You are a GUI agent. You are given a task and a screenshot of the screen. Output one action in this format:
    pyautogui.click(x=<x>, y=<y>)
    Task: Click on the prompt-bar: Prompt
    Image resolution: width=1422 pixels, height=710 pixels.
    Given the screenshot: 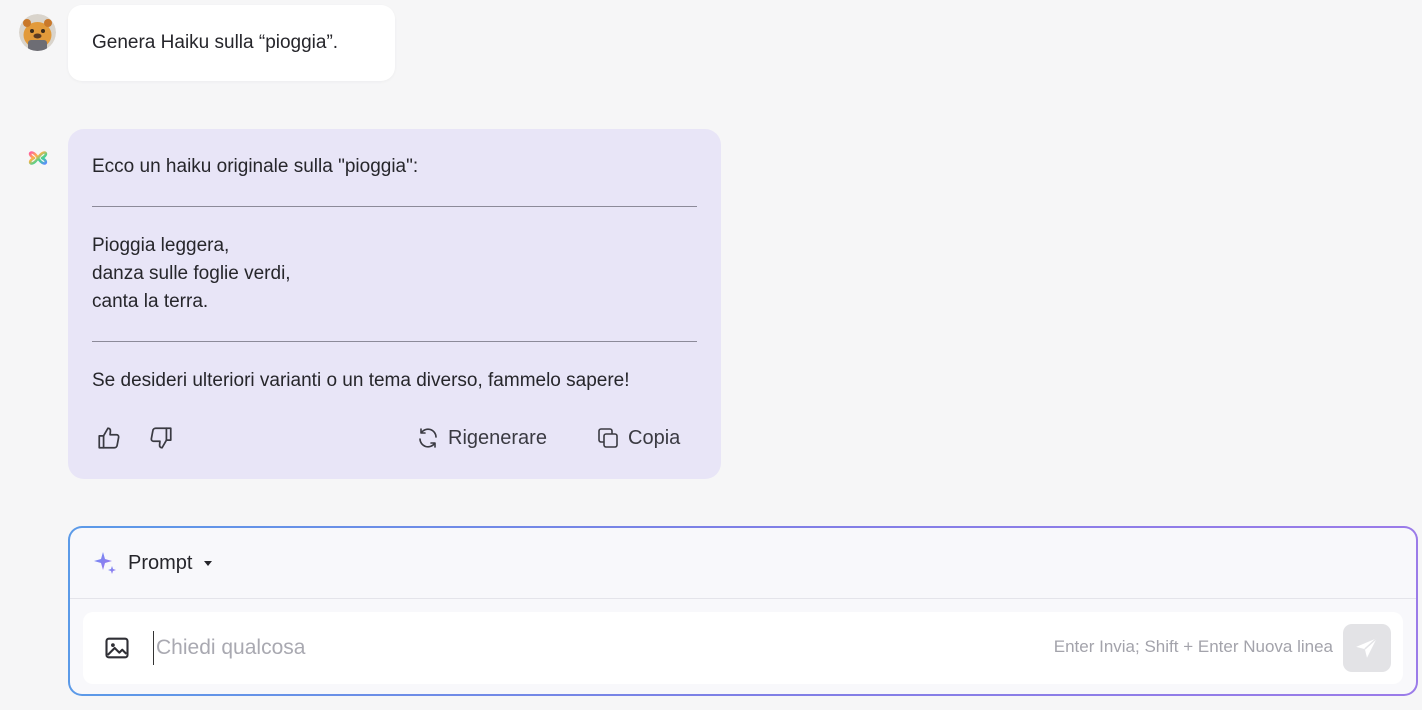 What is the action you would take?
    pyautogui.click(x=743, y=563)
    